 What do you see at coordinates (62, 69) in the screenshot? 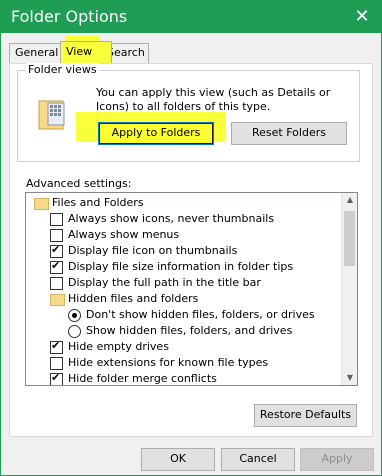
I see `folder-views-title: Folder views` at bounding box center [62, 69].